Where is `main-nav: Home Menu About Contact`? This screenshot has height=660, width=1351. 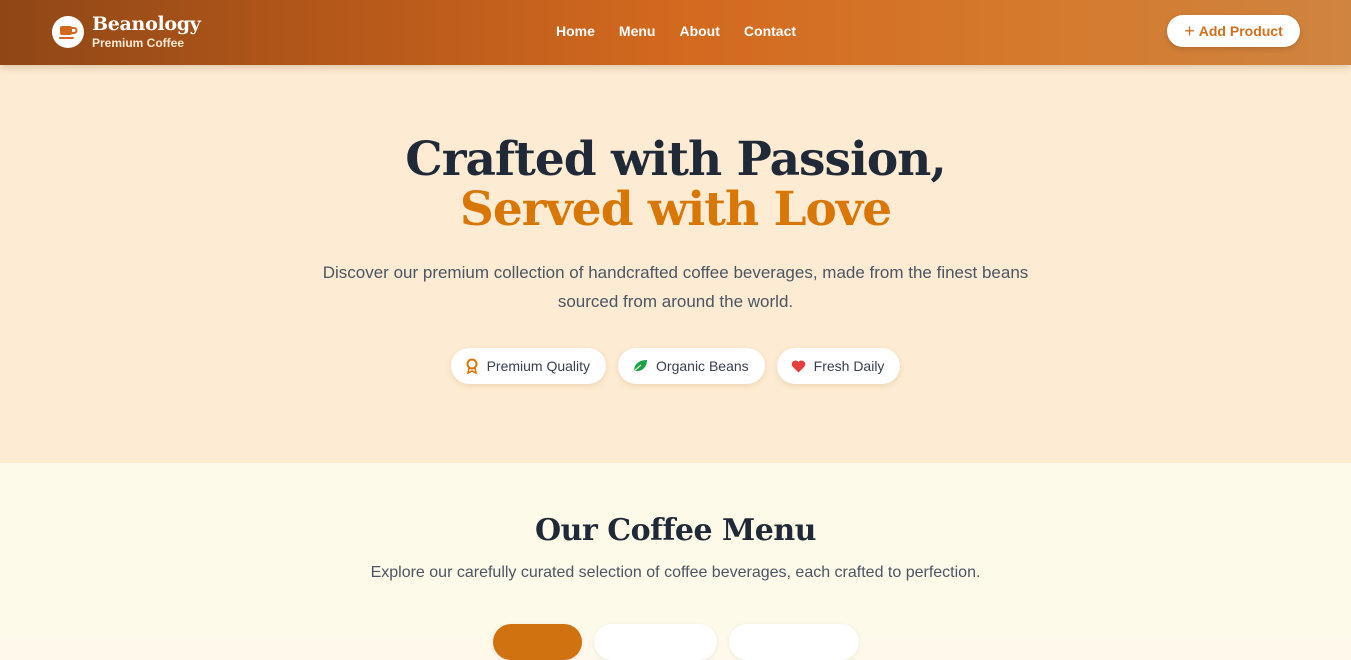 main-nav: Home Menu About Contact is located at coordinates (688, 31).